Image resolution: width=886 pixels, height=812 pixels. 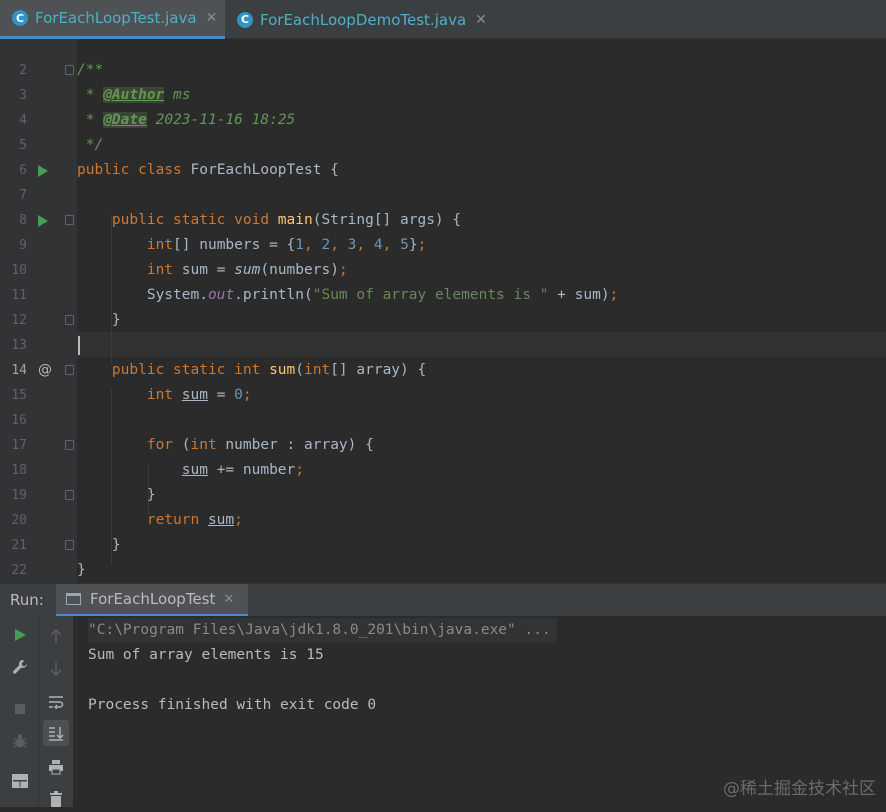 What do you see at coordinates (20, 781) in the screenshot?
I see `layout-icon` at bounding box center [20, 781].